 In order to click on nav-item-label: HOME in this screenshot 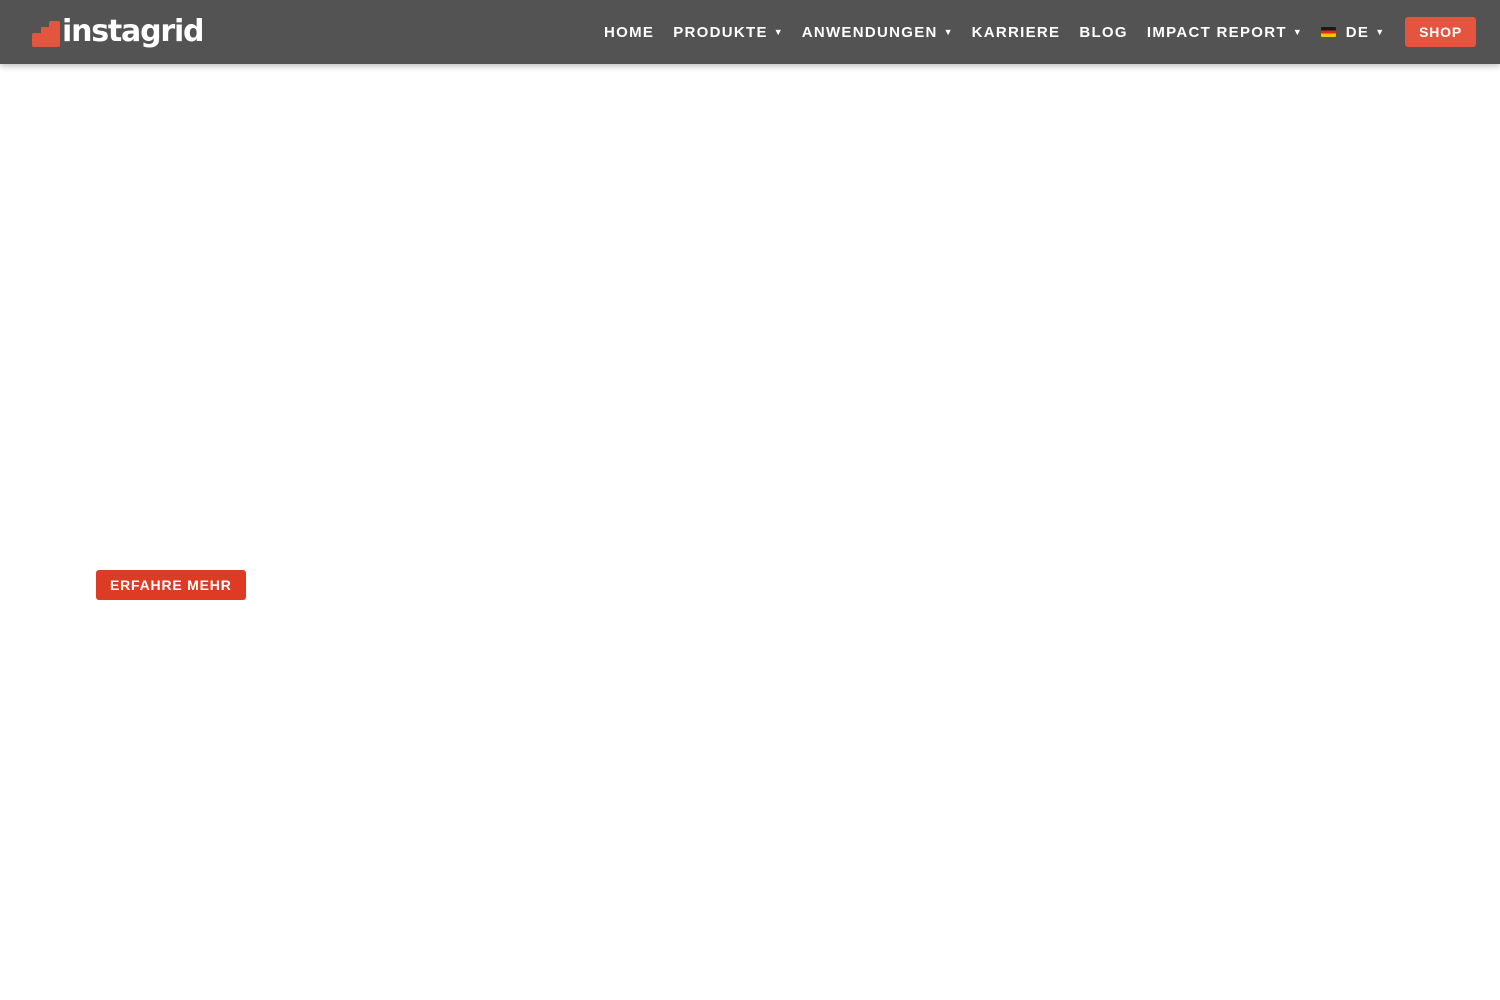, I will do `click(629, 32)`.